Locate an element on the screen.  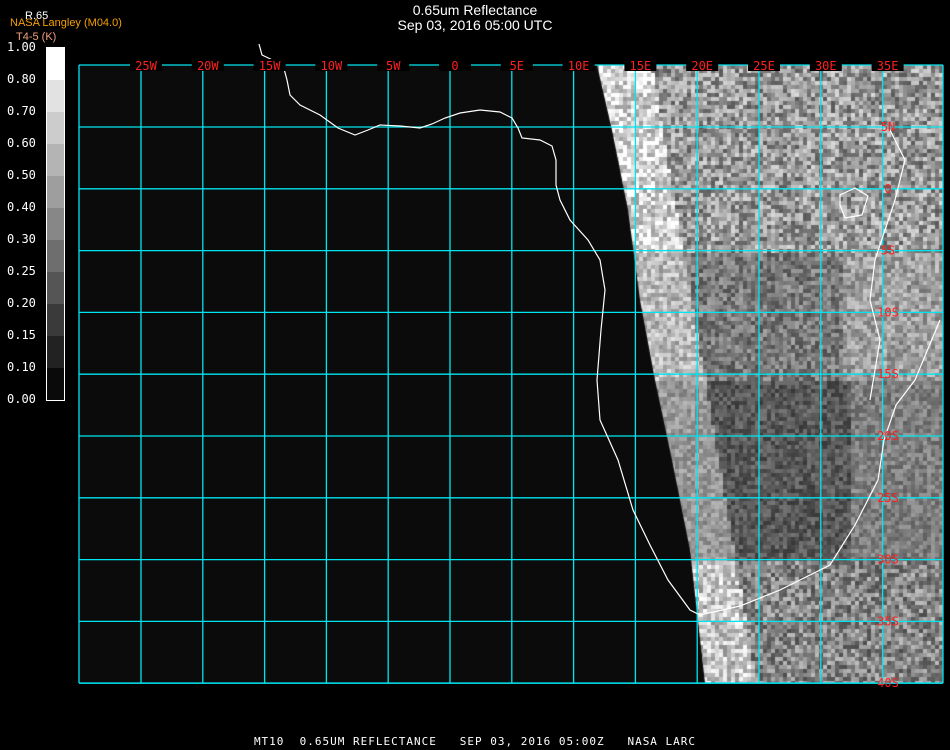
longitude-label: 30E is located at coordinates (826, 66).